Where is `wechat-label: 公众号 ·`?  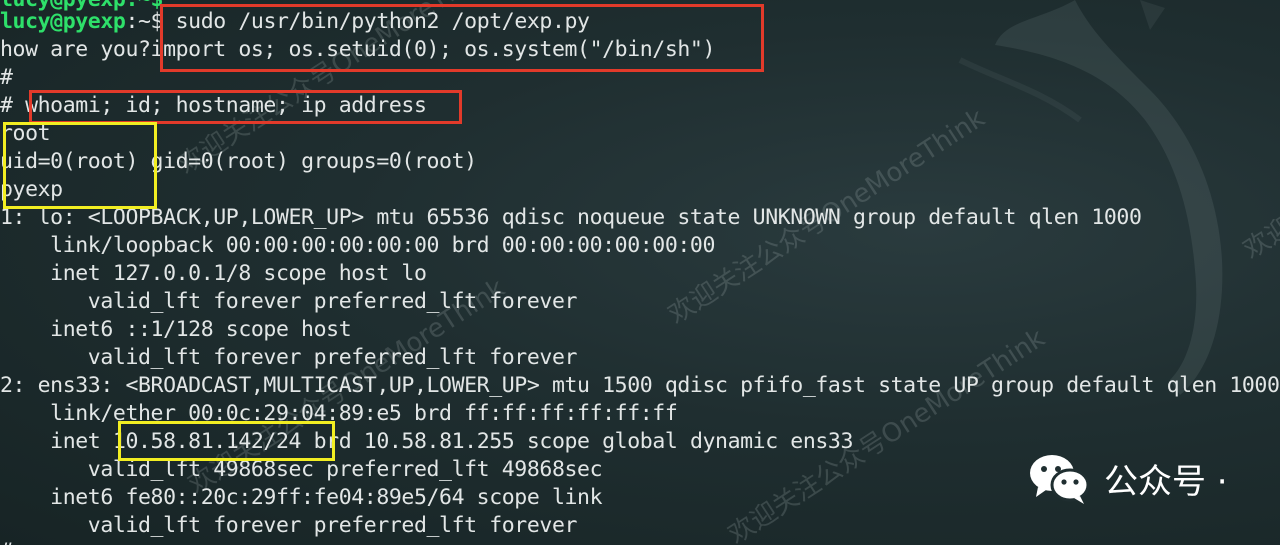 wechat-label: 公众号 · is located at coordinates (1166, 481).